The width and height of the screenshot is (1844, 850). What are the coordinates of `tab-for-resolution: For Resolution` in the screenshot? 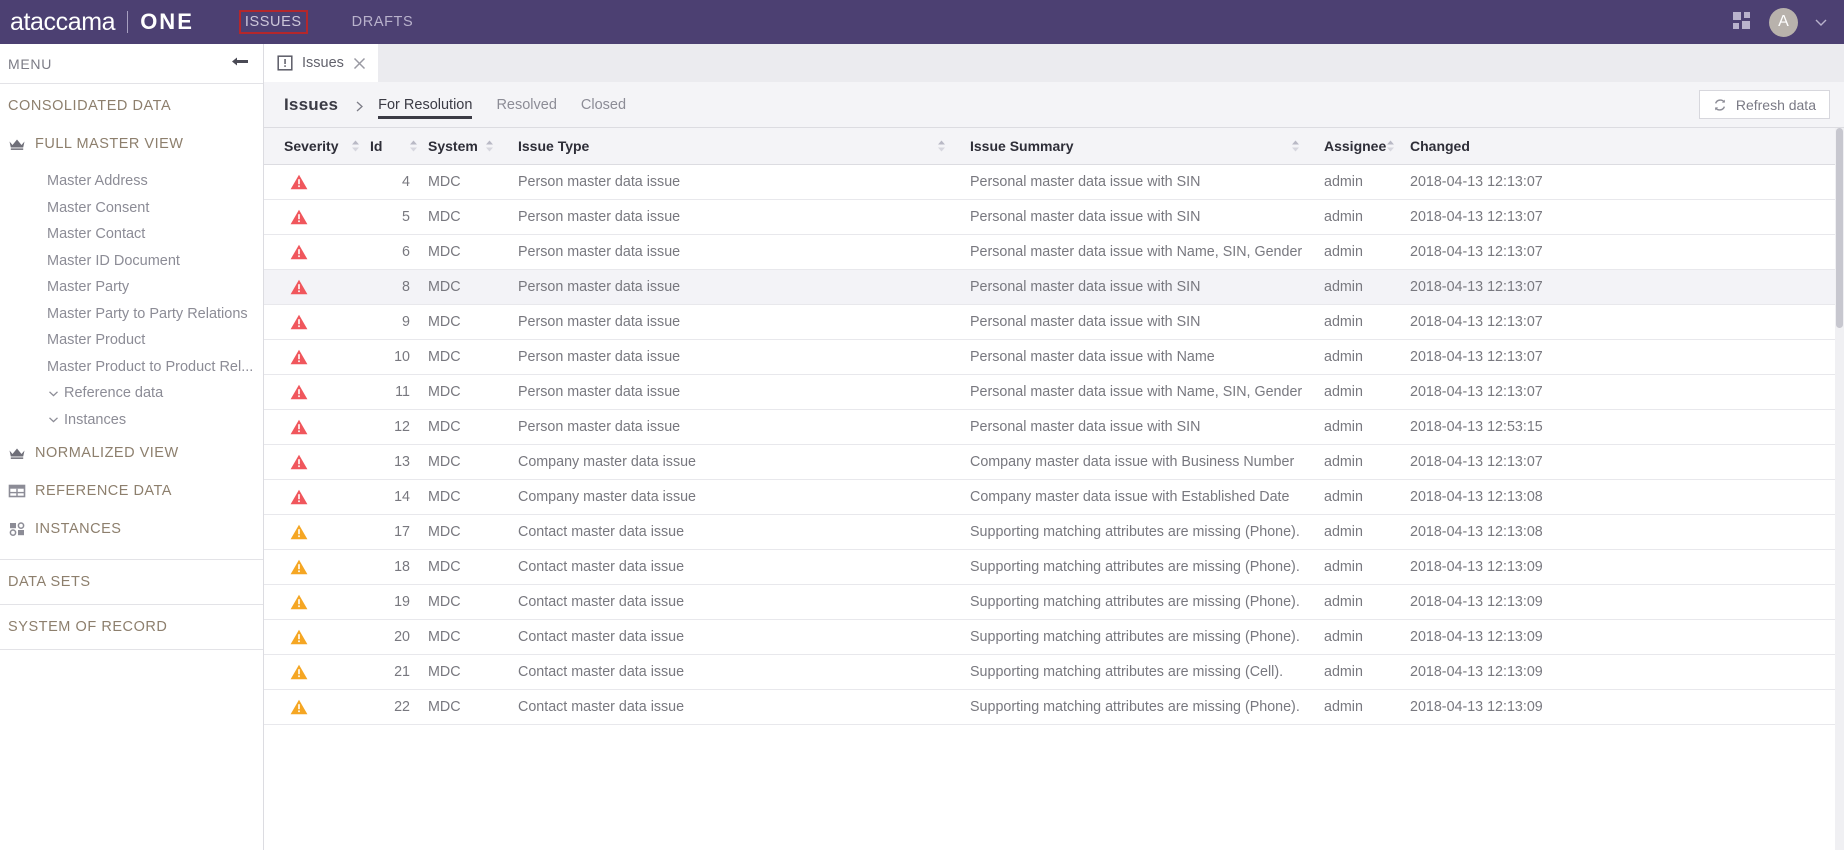 It's located at (425, 104).